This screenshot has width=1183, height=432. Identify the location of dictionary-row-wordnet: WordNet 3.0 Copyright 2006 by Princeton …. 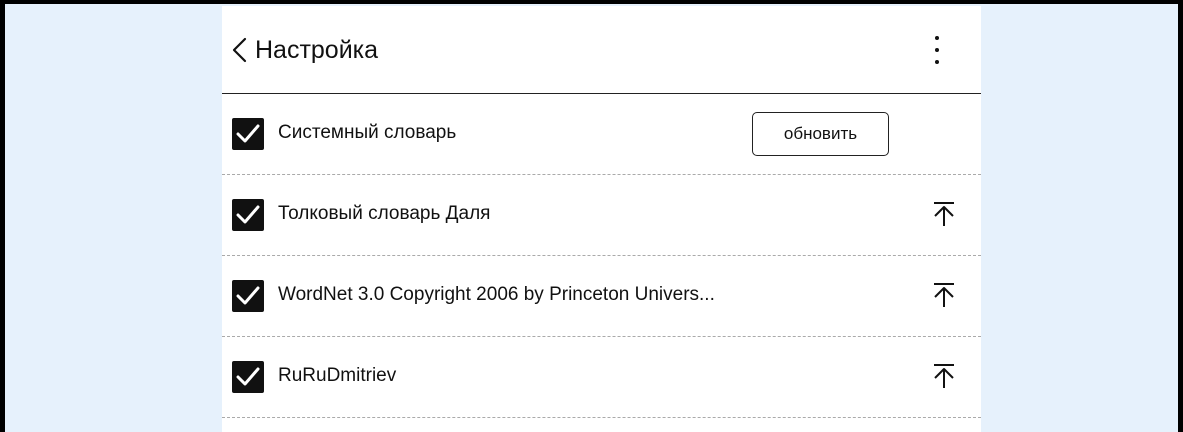
(601, 296).